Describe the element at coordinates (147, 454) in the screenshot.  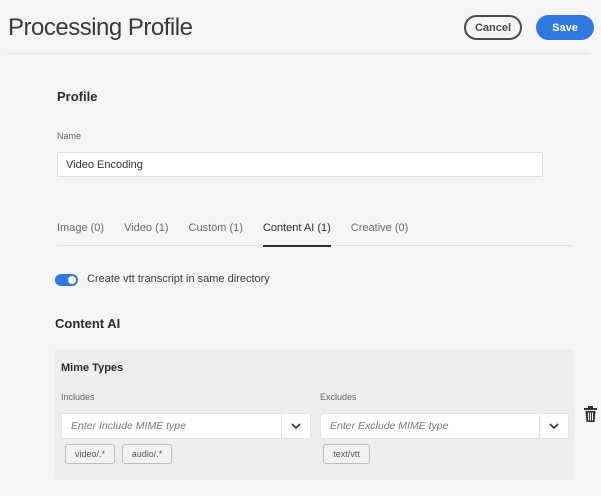
I see `include-chip-audio: audio/.*` at that location.